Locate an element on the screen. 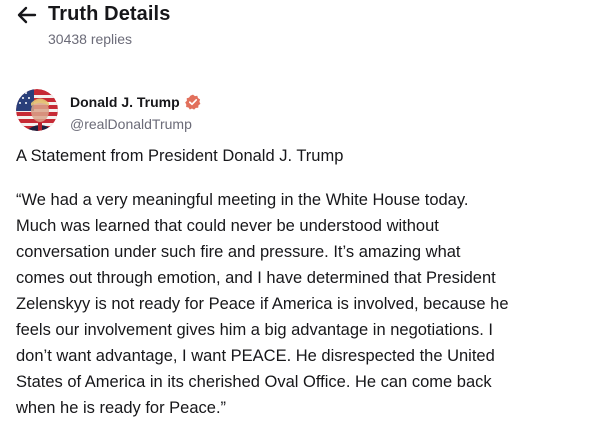 The width and height of the screenshot is (599, 435). page-title: Truth Details is located at coordinates (109, 14).